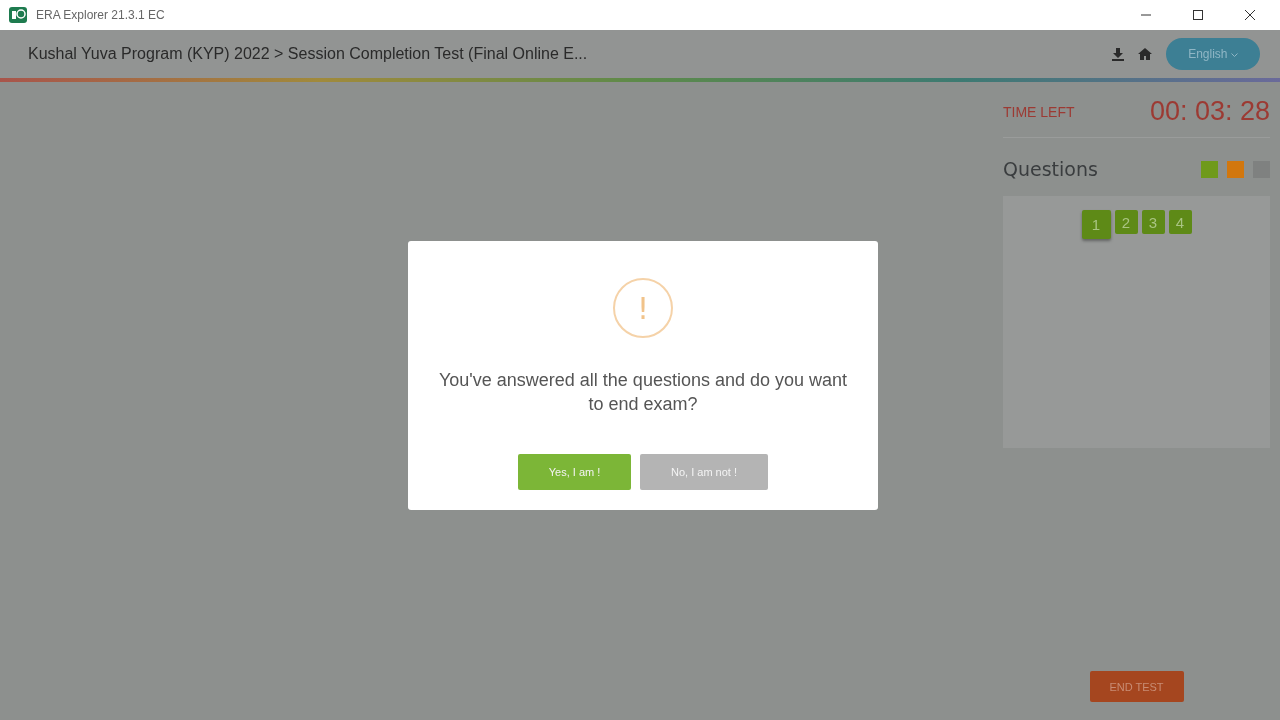 The image size is (1280, 720). What do you see at coordinates (101, 15) in the screenshot?
I see `window-title: ERA Explorer 21.3.1 EC` at bounding box center [101, 15].